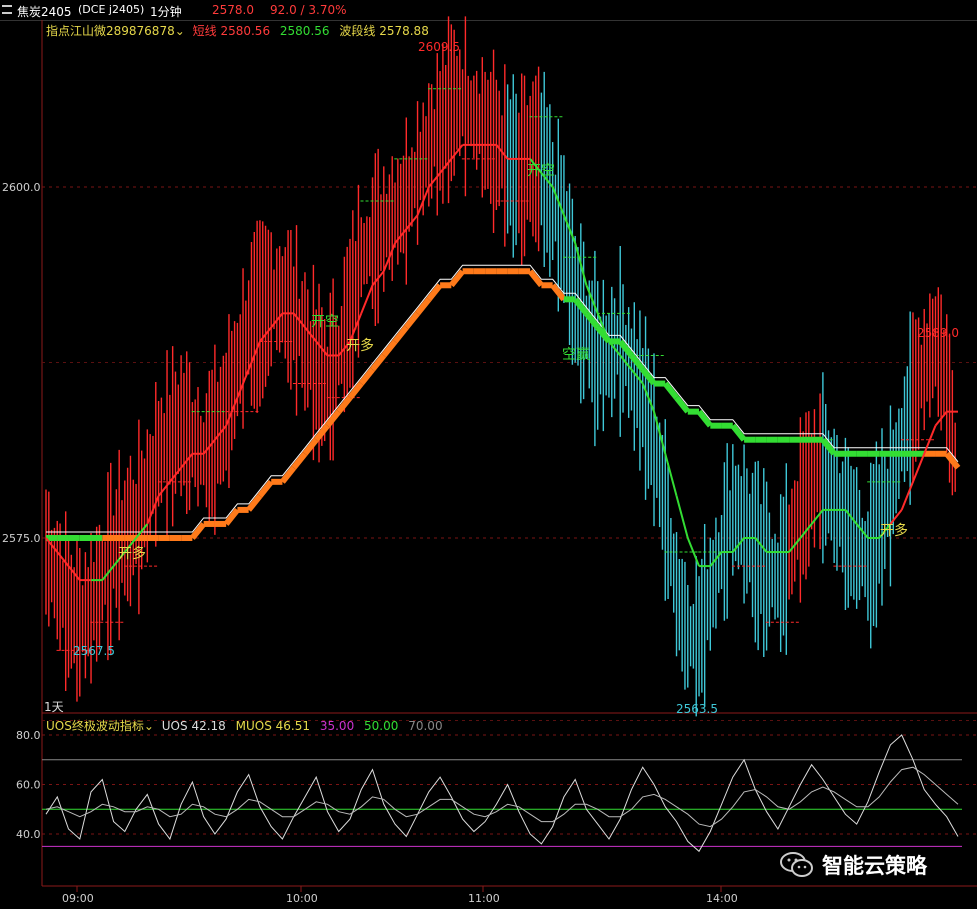 The height and width of the screenshot is (909, 977). What do you see at coordinates (28, 834) in the screenshot?
I see `sub-y-tick-label: 40.0` at bounding box center [28, 834].